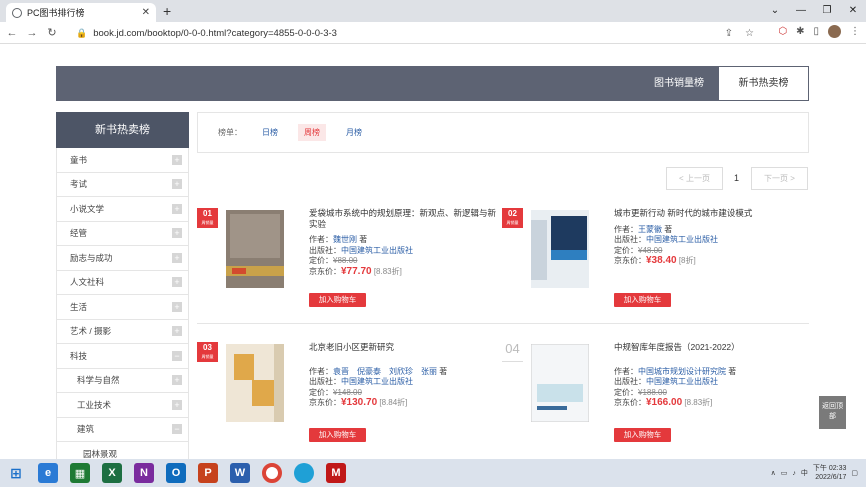  Describe the element at coordinates (832, 412) in the screenshot. I see `back-to-top-button: 返回顶部` at that location.